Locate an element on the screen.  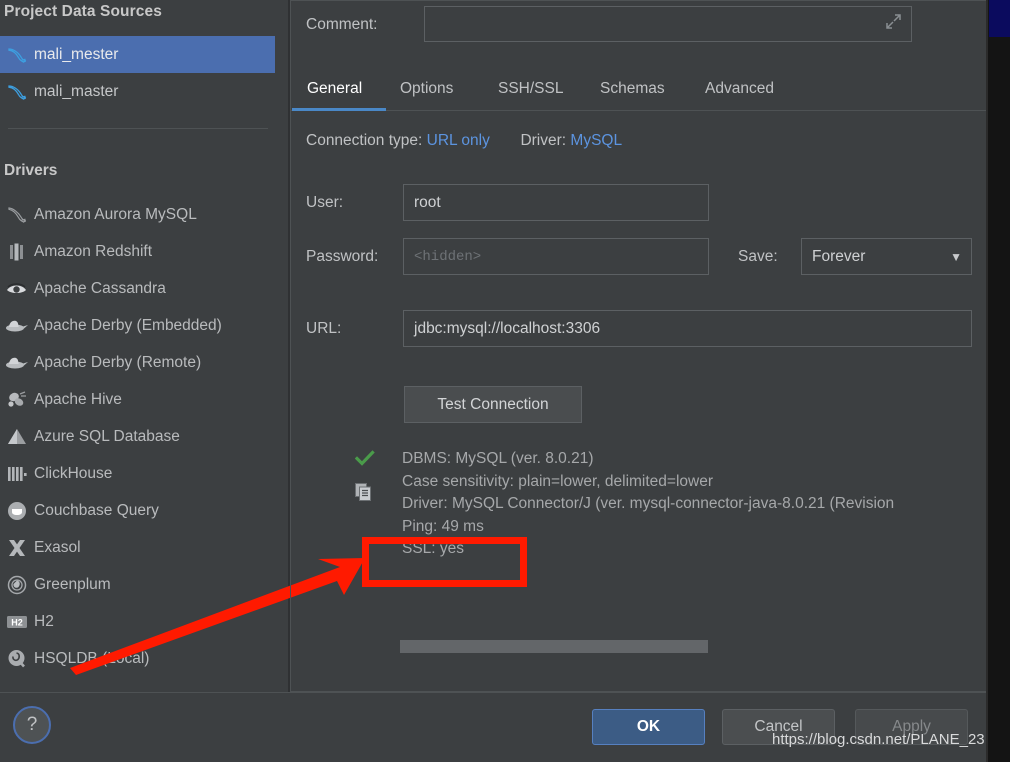
result-line-ping: Ping: 49 ms is located at coordinates (443, 526).